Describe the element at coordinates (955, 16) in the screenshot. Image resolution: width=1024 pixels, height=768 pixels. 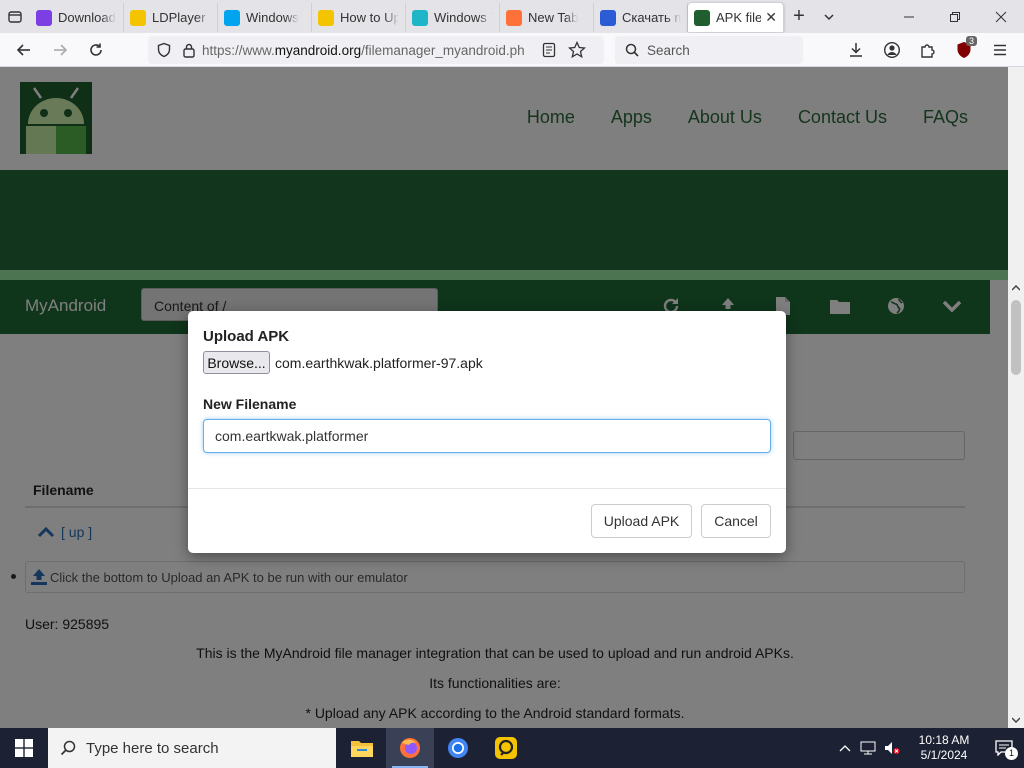
I see `restore-button` at that location.